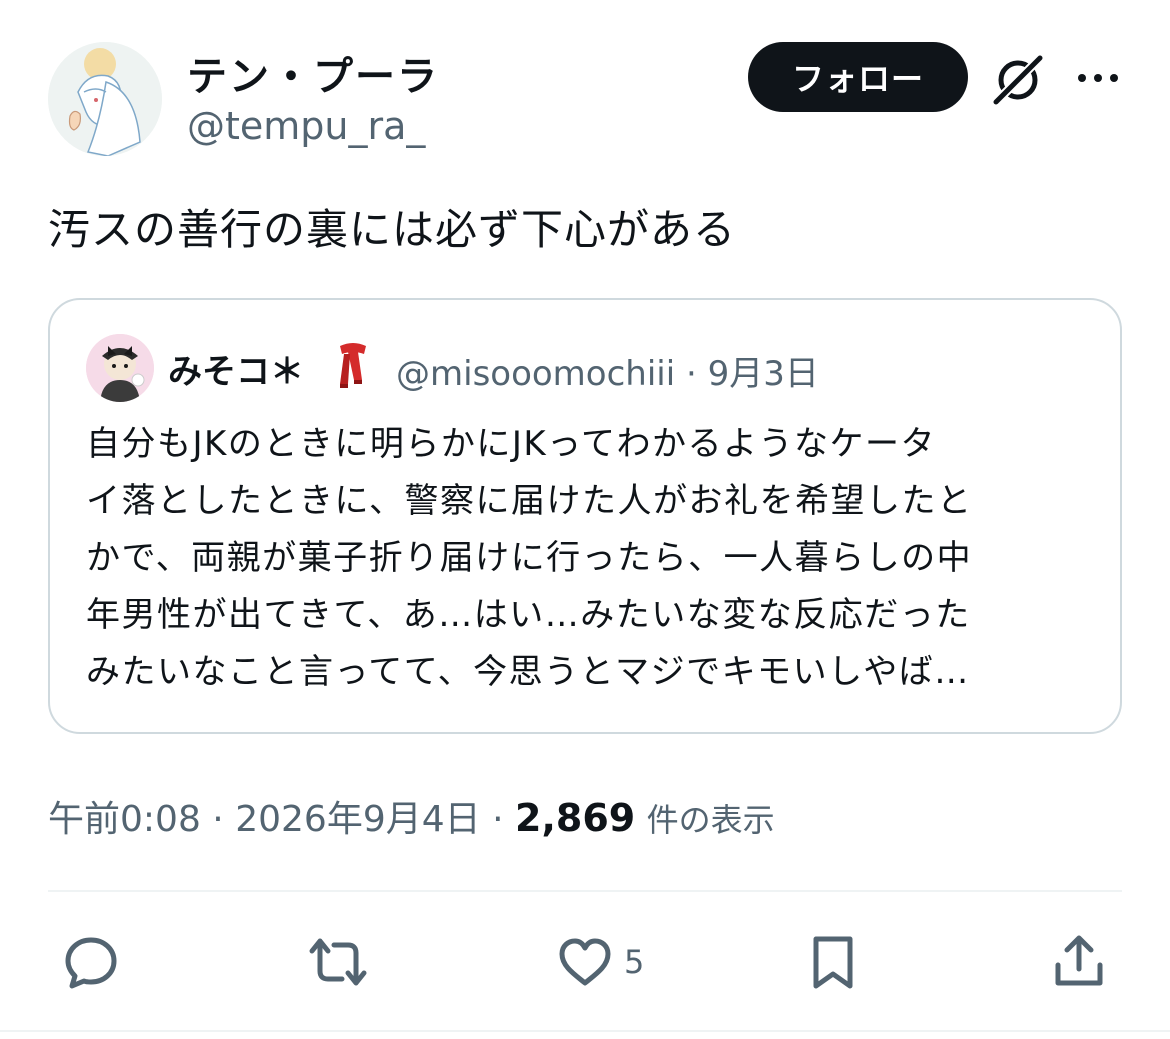 Image resolution: width=1170 pixels, height=1039 pixels. Describe the element at coordinates (105, 99) in the screenshot. I see `author-avatar` at that location.